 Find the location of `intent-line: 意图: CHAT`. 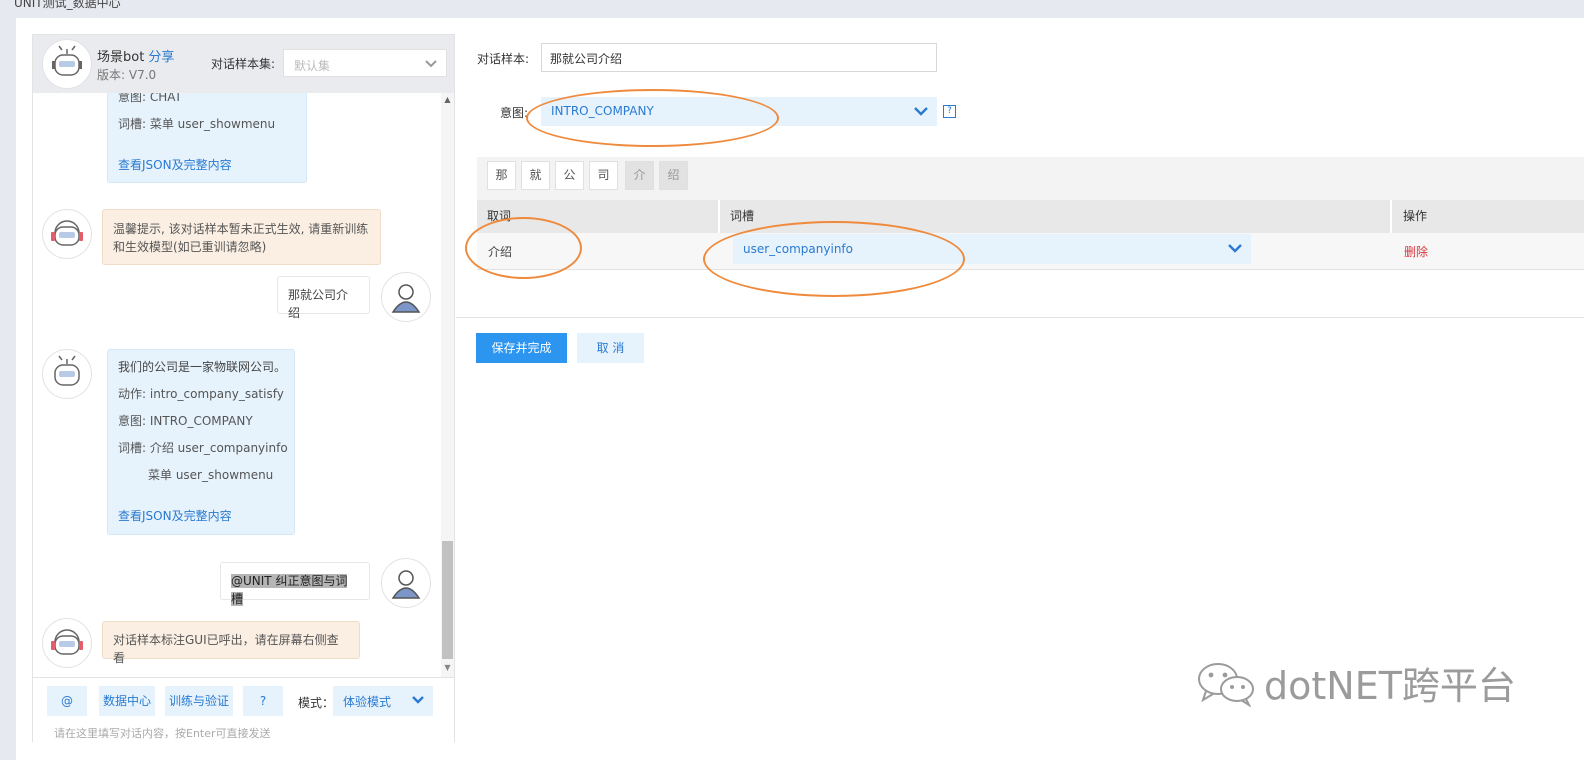

intent-line: 意图: CHAT is located at coordinates (150, 98).